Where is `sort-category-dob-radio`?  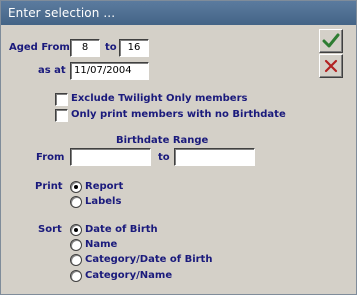 sort-category-dob-radio is located at coordinates (76, 260).